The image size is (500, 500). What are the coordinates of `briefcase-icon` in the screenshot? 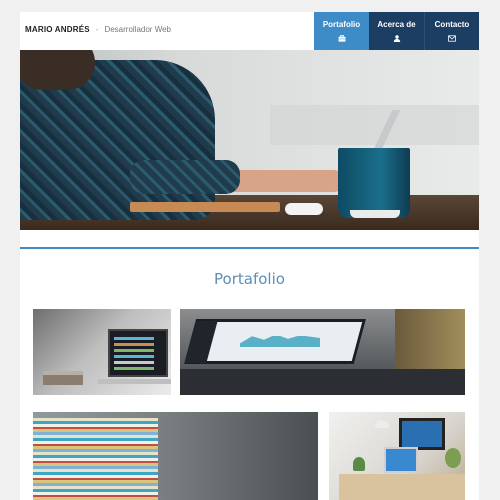 It's located at (341, 38).